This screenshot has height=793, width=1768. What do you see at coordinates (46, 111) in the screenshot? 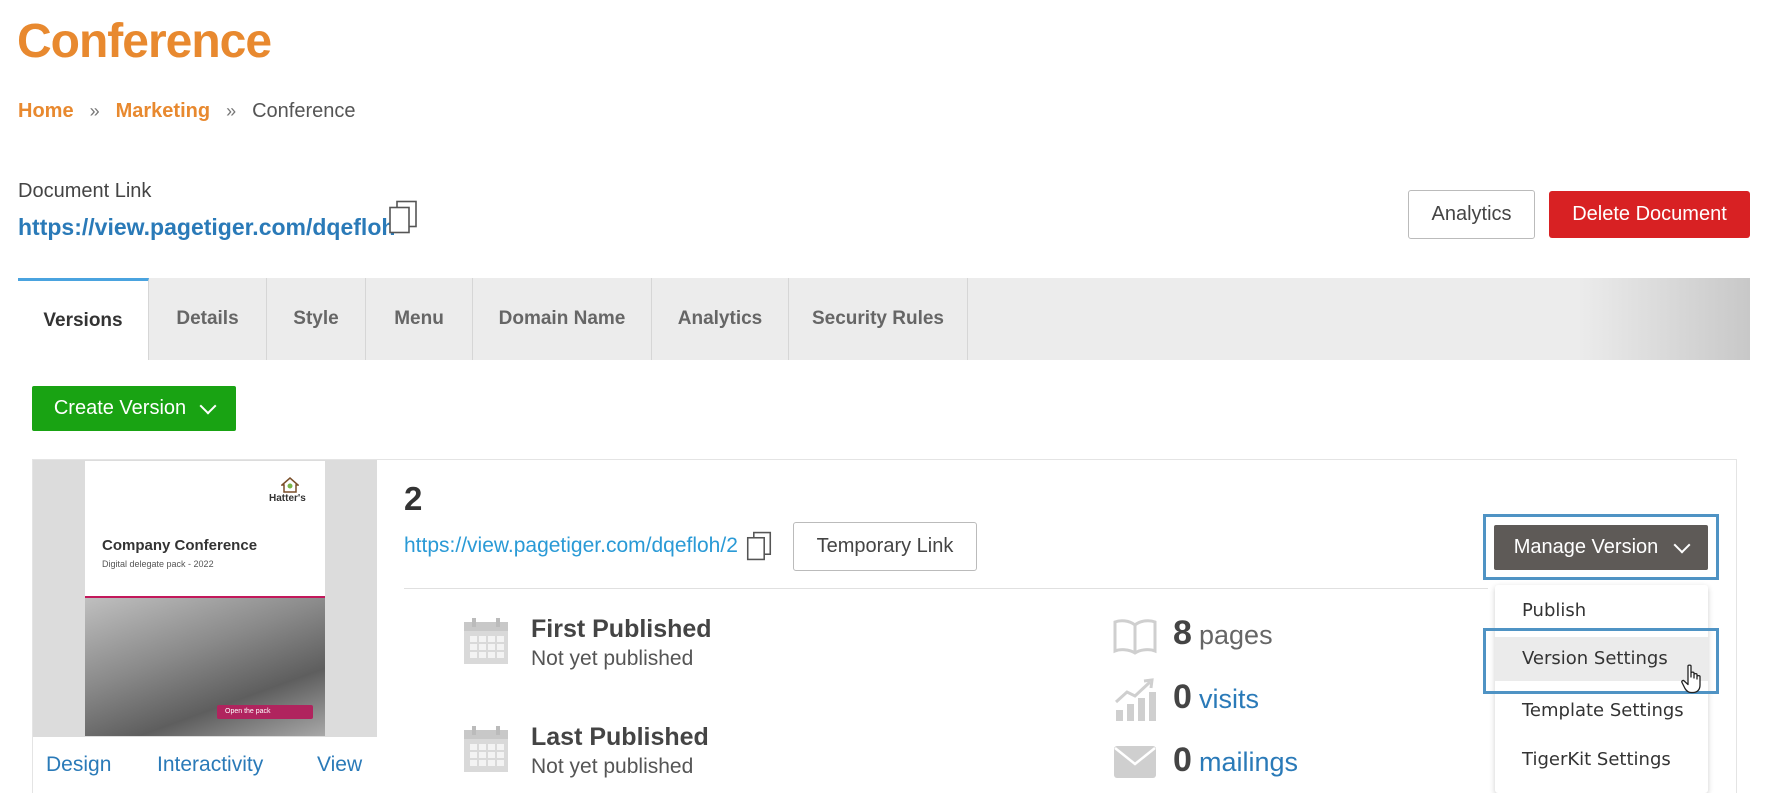
I see `breadcrumb-home-link: Home` at bounding box center [46, 111].